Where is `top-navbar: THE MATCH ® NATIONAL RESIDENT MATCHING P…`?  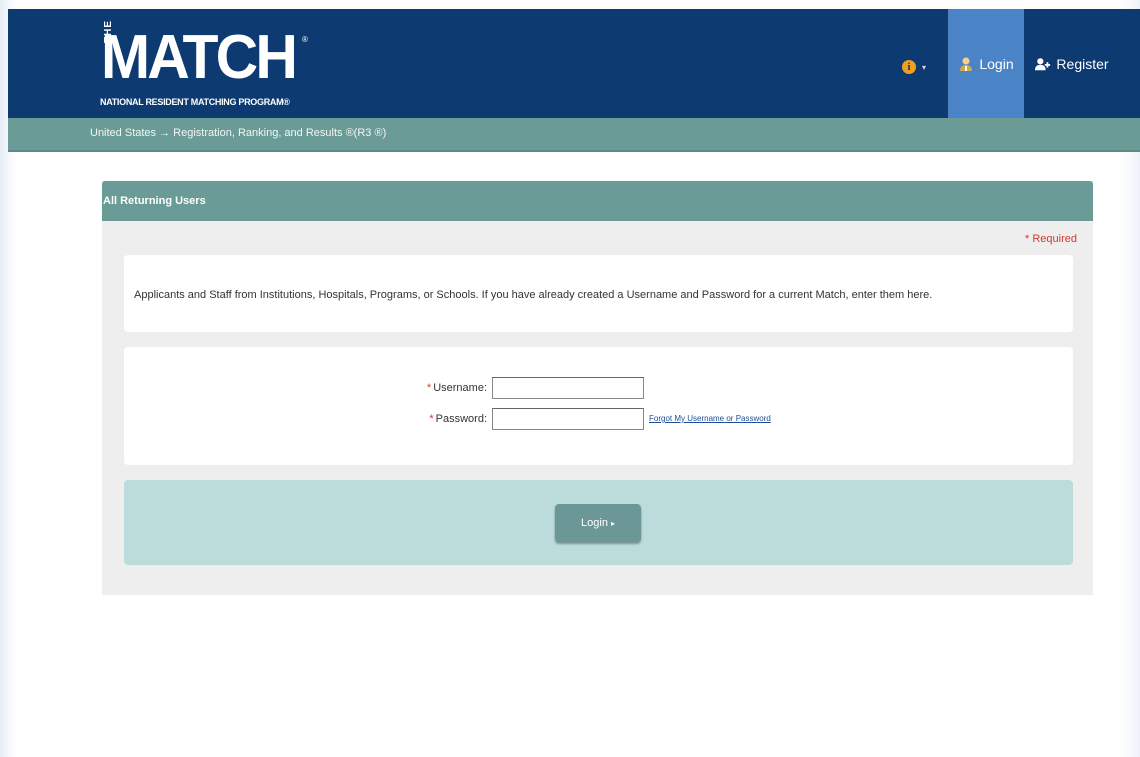
top-navbar: THE MATCH ® NATIONAL RESIDENT MATCHING P… is located at coordinates (574, 63).